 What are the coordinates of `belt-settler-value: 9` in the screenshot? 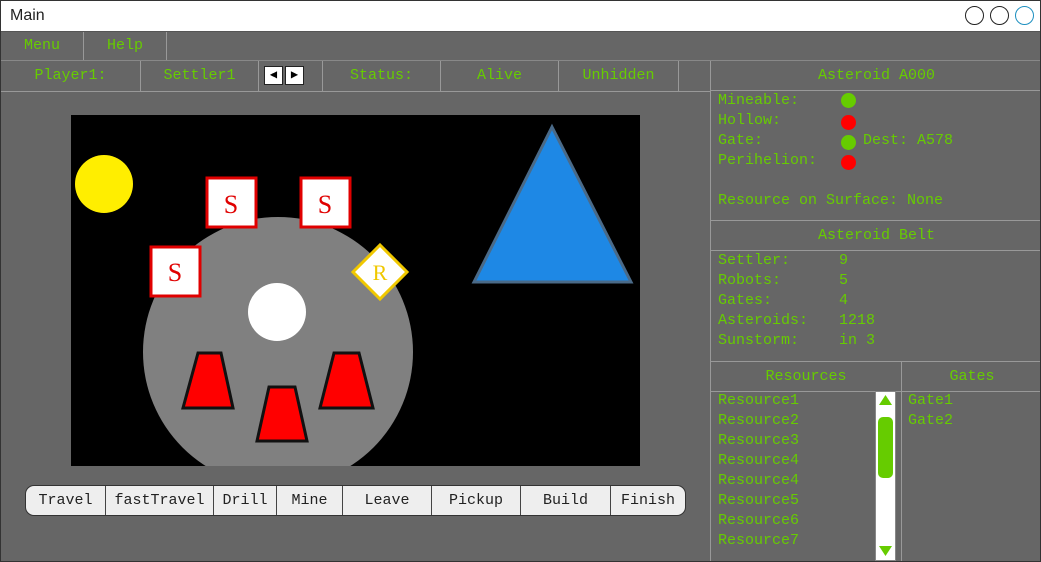 It's located at (844, 260).